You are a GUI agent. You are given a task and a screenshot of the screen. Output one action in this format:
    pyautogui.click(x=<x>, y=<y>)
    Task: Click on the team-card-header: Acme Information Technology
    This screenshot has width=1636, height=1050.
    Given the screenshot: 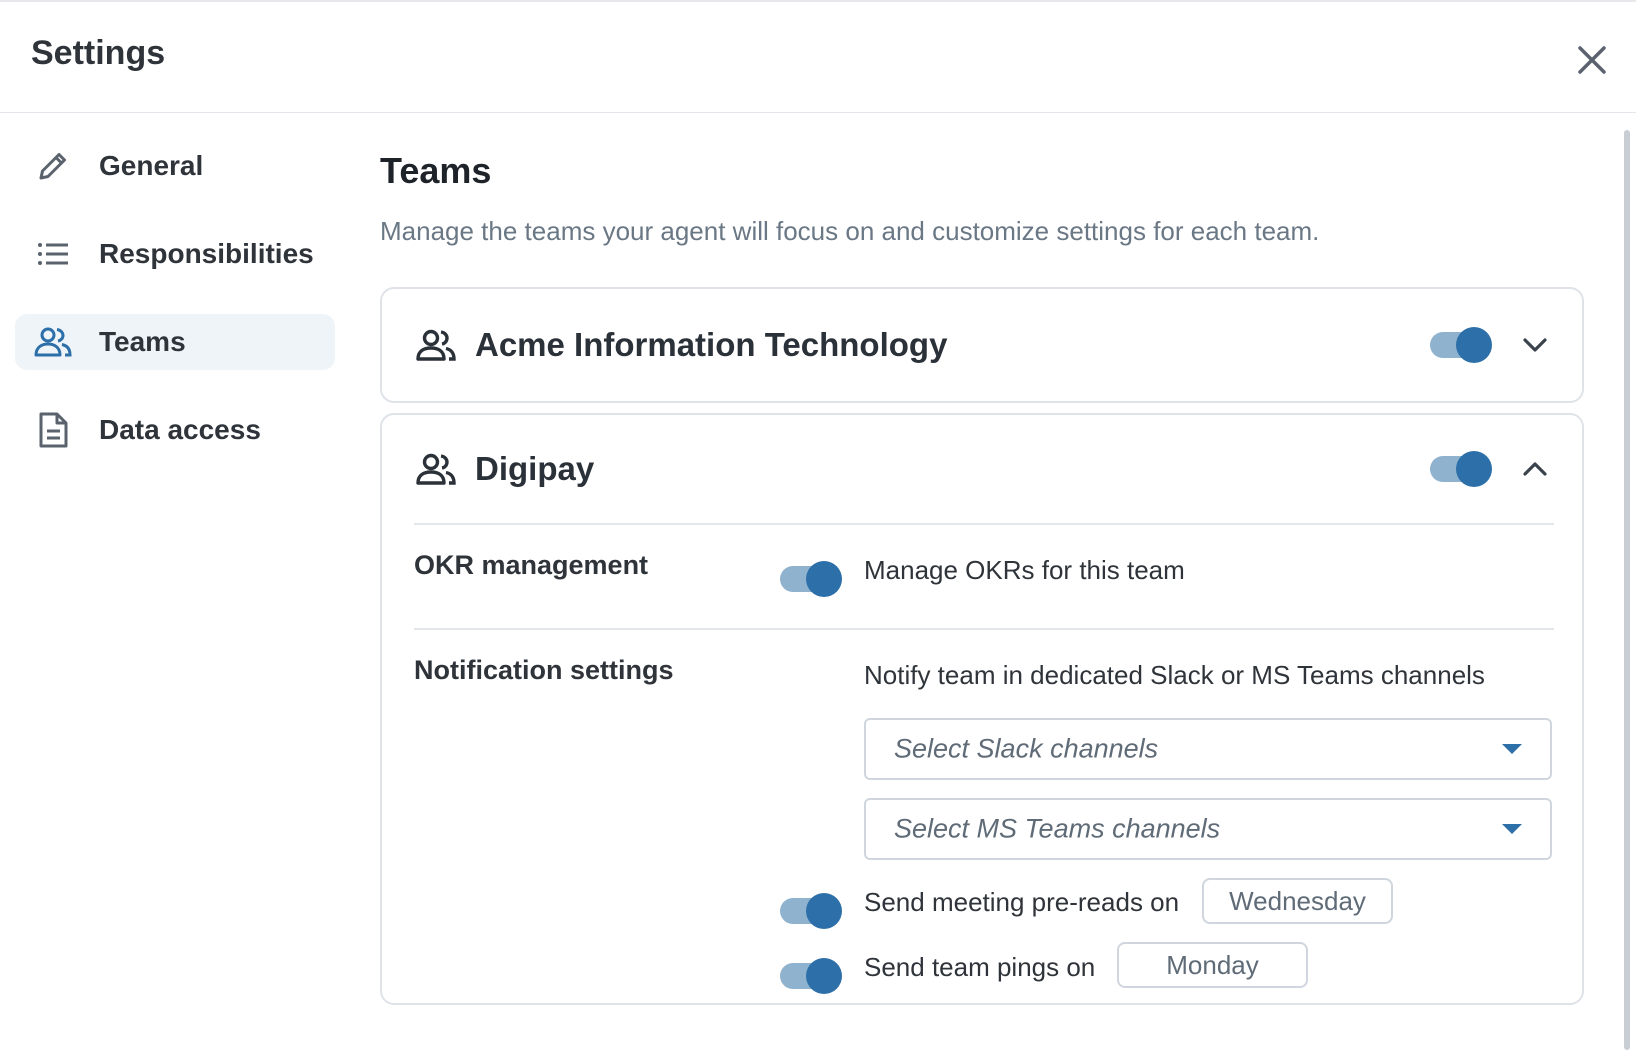 What is the action you would take?
    pyautogui.click(x=982, y=345)
    